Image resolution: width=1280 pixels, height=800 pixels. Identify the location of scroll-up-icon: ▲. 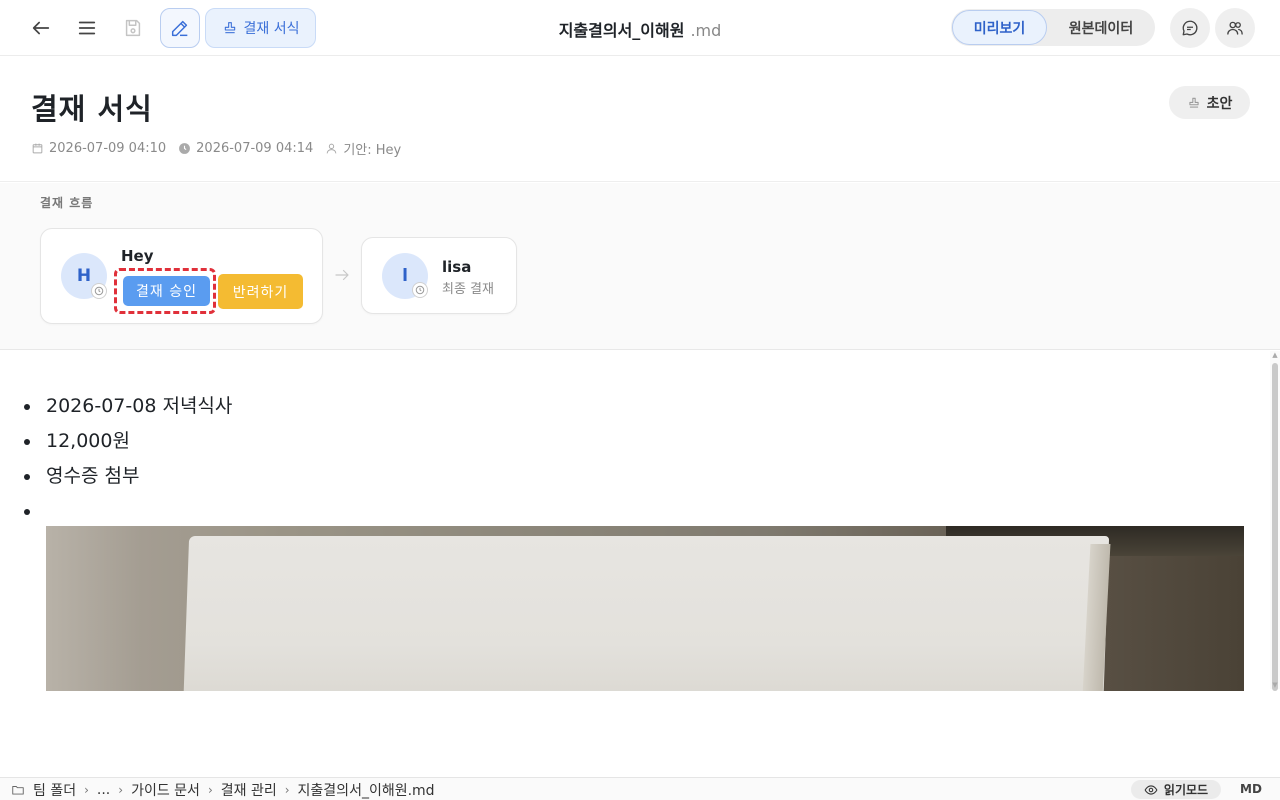
(1275, 355).